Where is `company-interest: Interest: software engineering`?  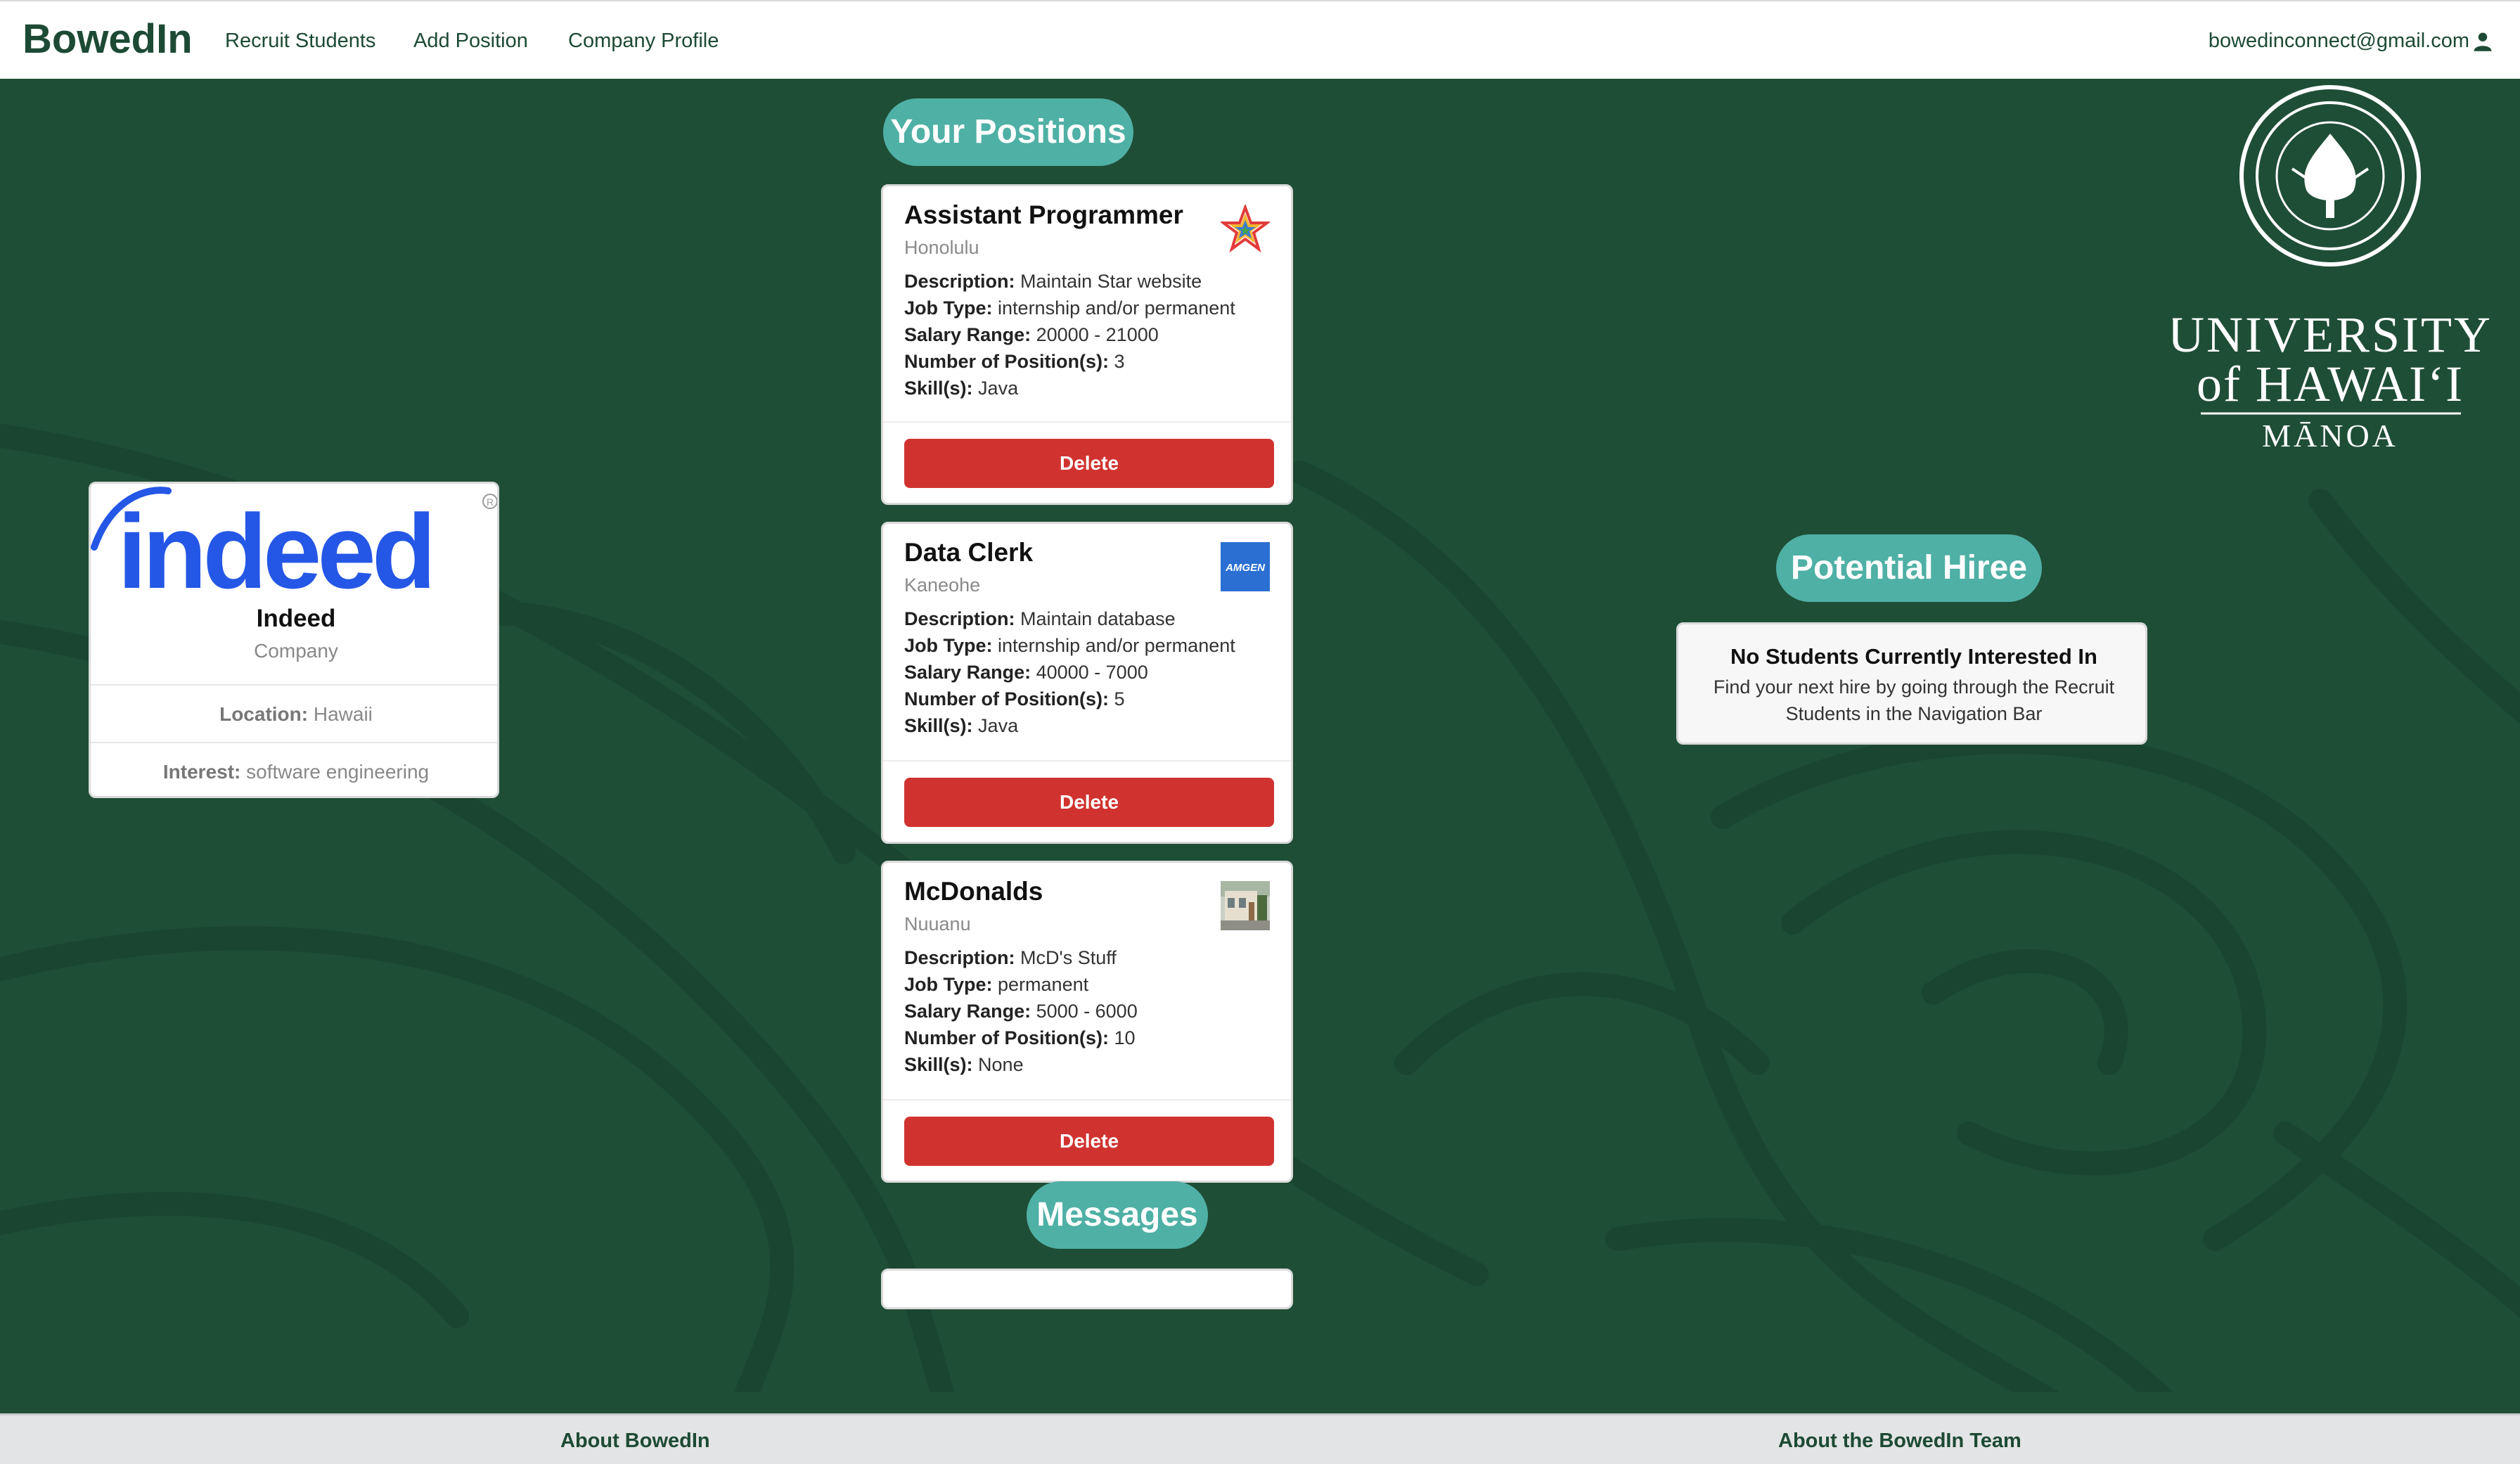
company-interest: Interest: software engineering is located at coordinates (294, 772).